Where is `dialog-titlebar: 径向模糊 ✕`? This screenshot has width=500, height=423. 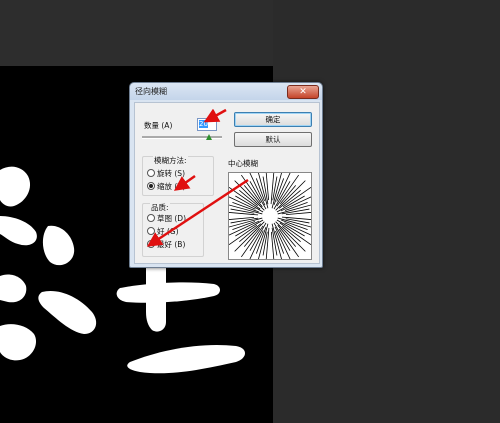 dialog-titlebar: 径向模糊 ✕ is located at coordinates (226, 91).